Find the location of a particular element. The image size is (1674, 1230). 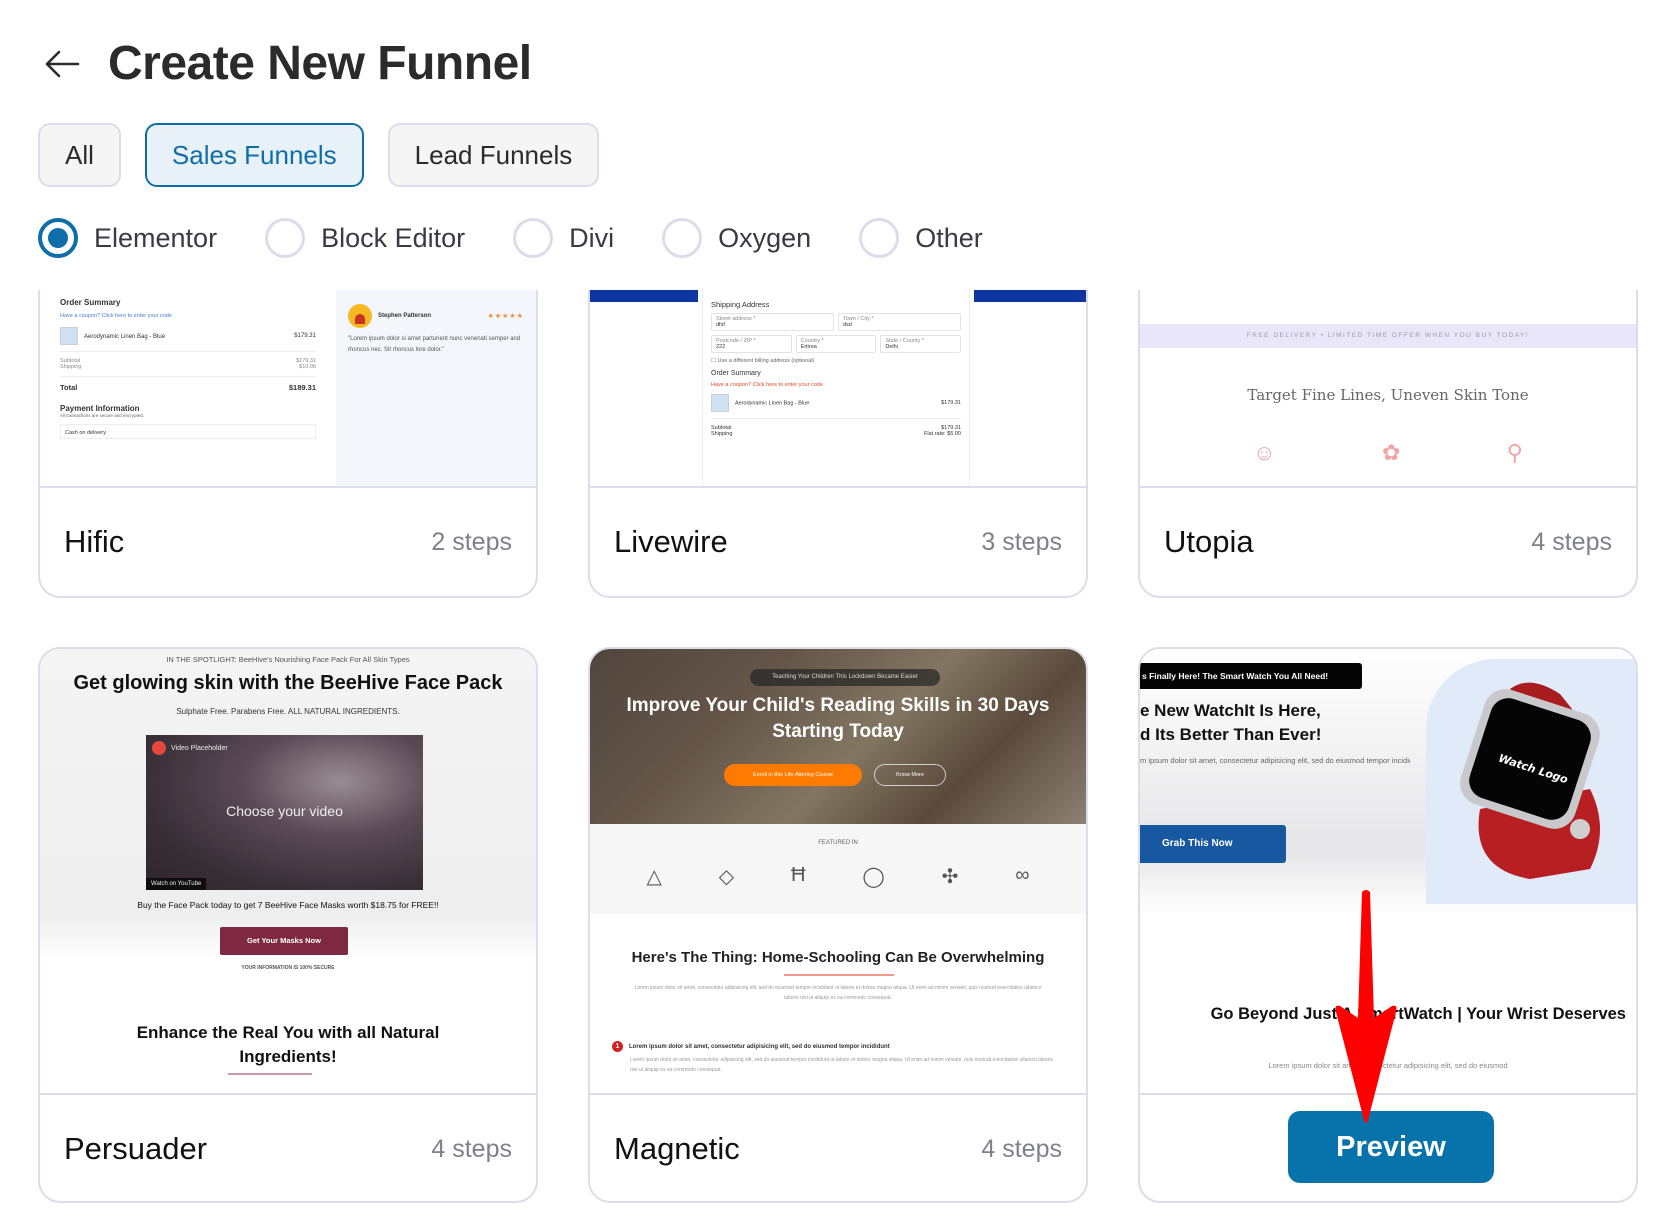

preview-button: Preview is located at coordinates (1391, 1147).